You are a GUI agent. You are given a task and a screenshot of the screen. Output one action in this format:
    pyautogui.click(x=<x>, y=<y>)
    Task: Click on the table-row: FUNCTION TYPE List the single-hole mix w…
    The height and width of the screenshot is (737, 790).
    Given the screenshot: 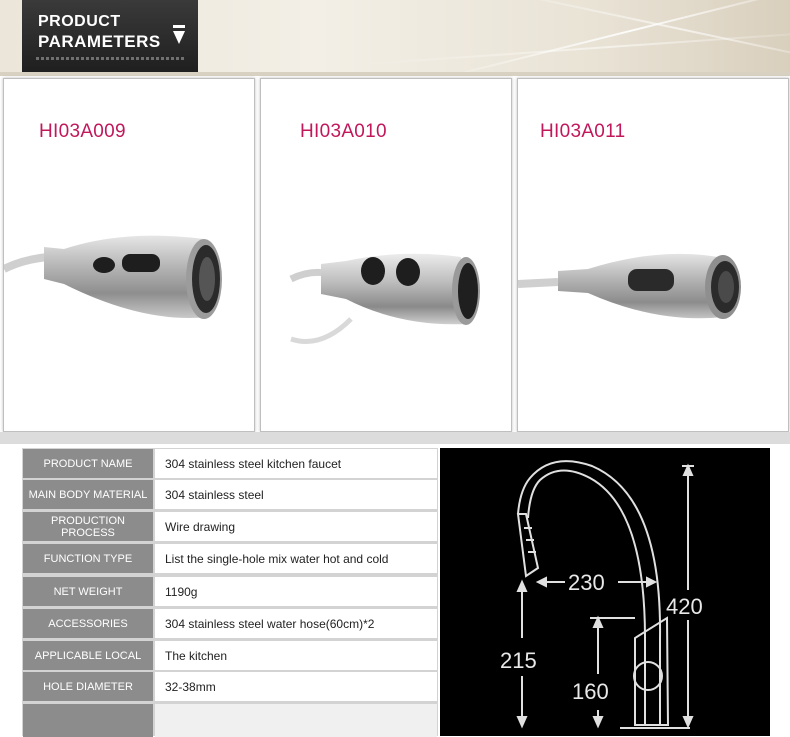 What is the action you would take?
    pyautogui.click(x=230, y=558)
    